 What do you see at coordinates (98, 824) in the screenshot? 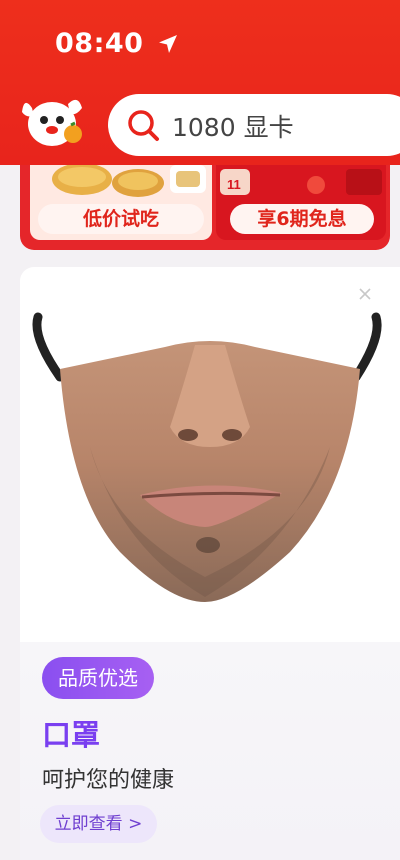
I see `view-now-button: 立即查看 >` at bounding box center [98, 824].